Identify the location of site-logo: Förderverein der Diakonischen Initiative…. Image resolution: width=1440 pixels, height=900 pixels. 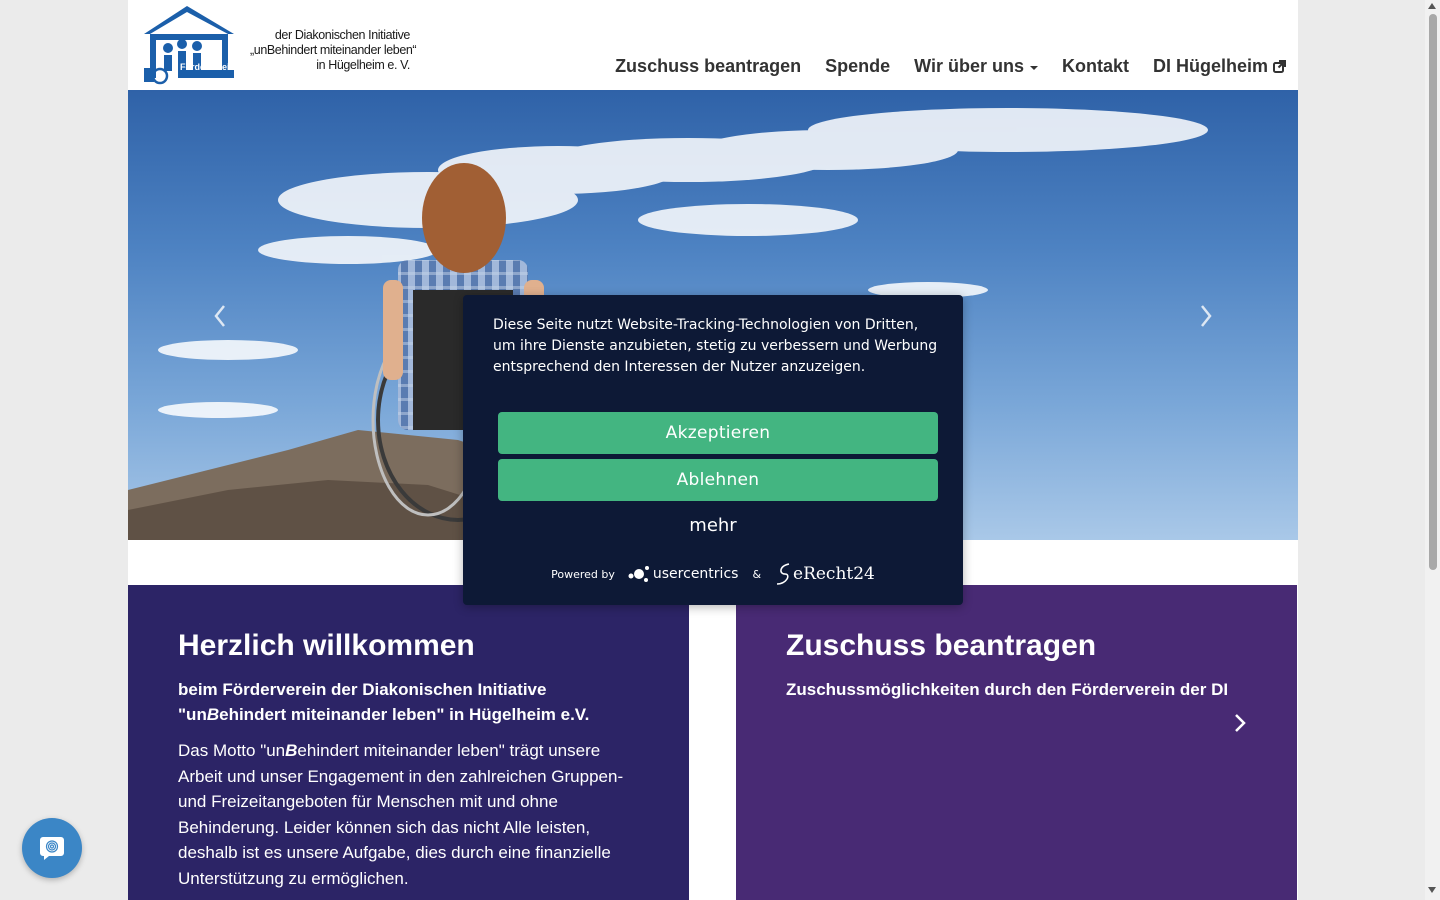
(279, 45).